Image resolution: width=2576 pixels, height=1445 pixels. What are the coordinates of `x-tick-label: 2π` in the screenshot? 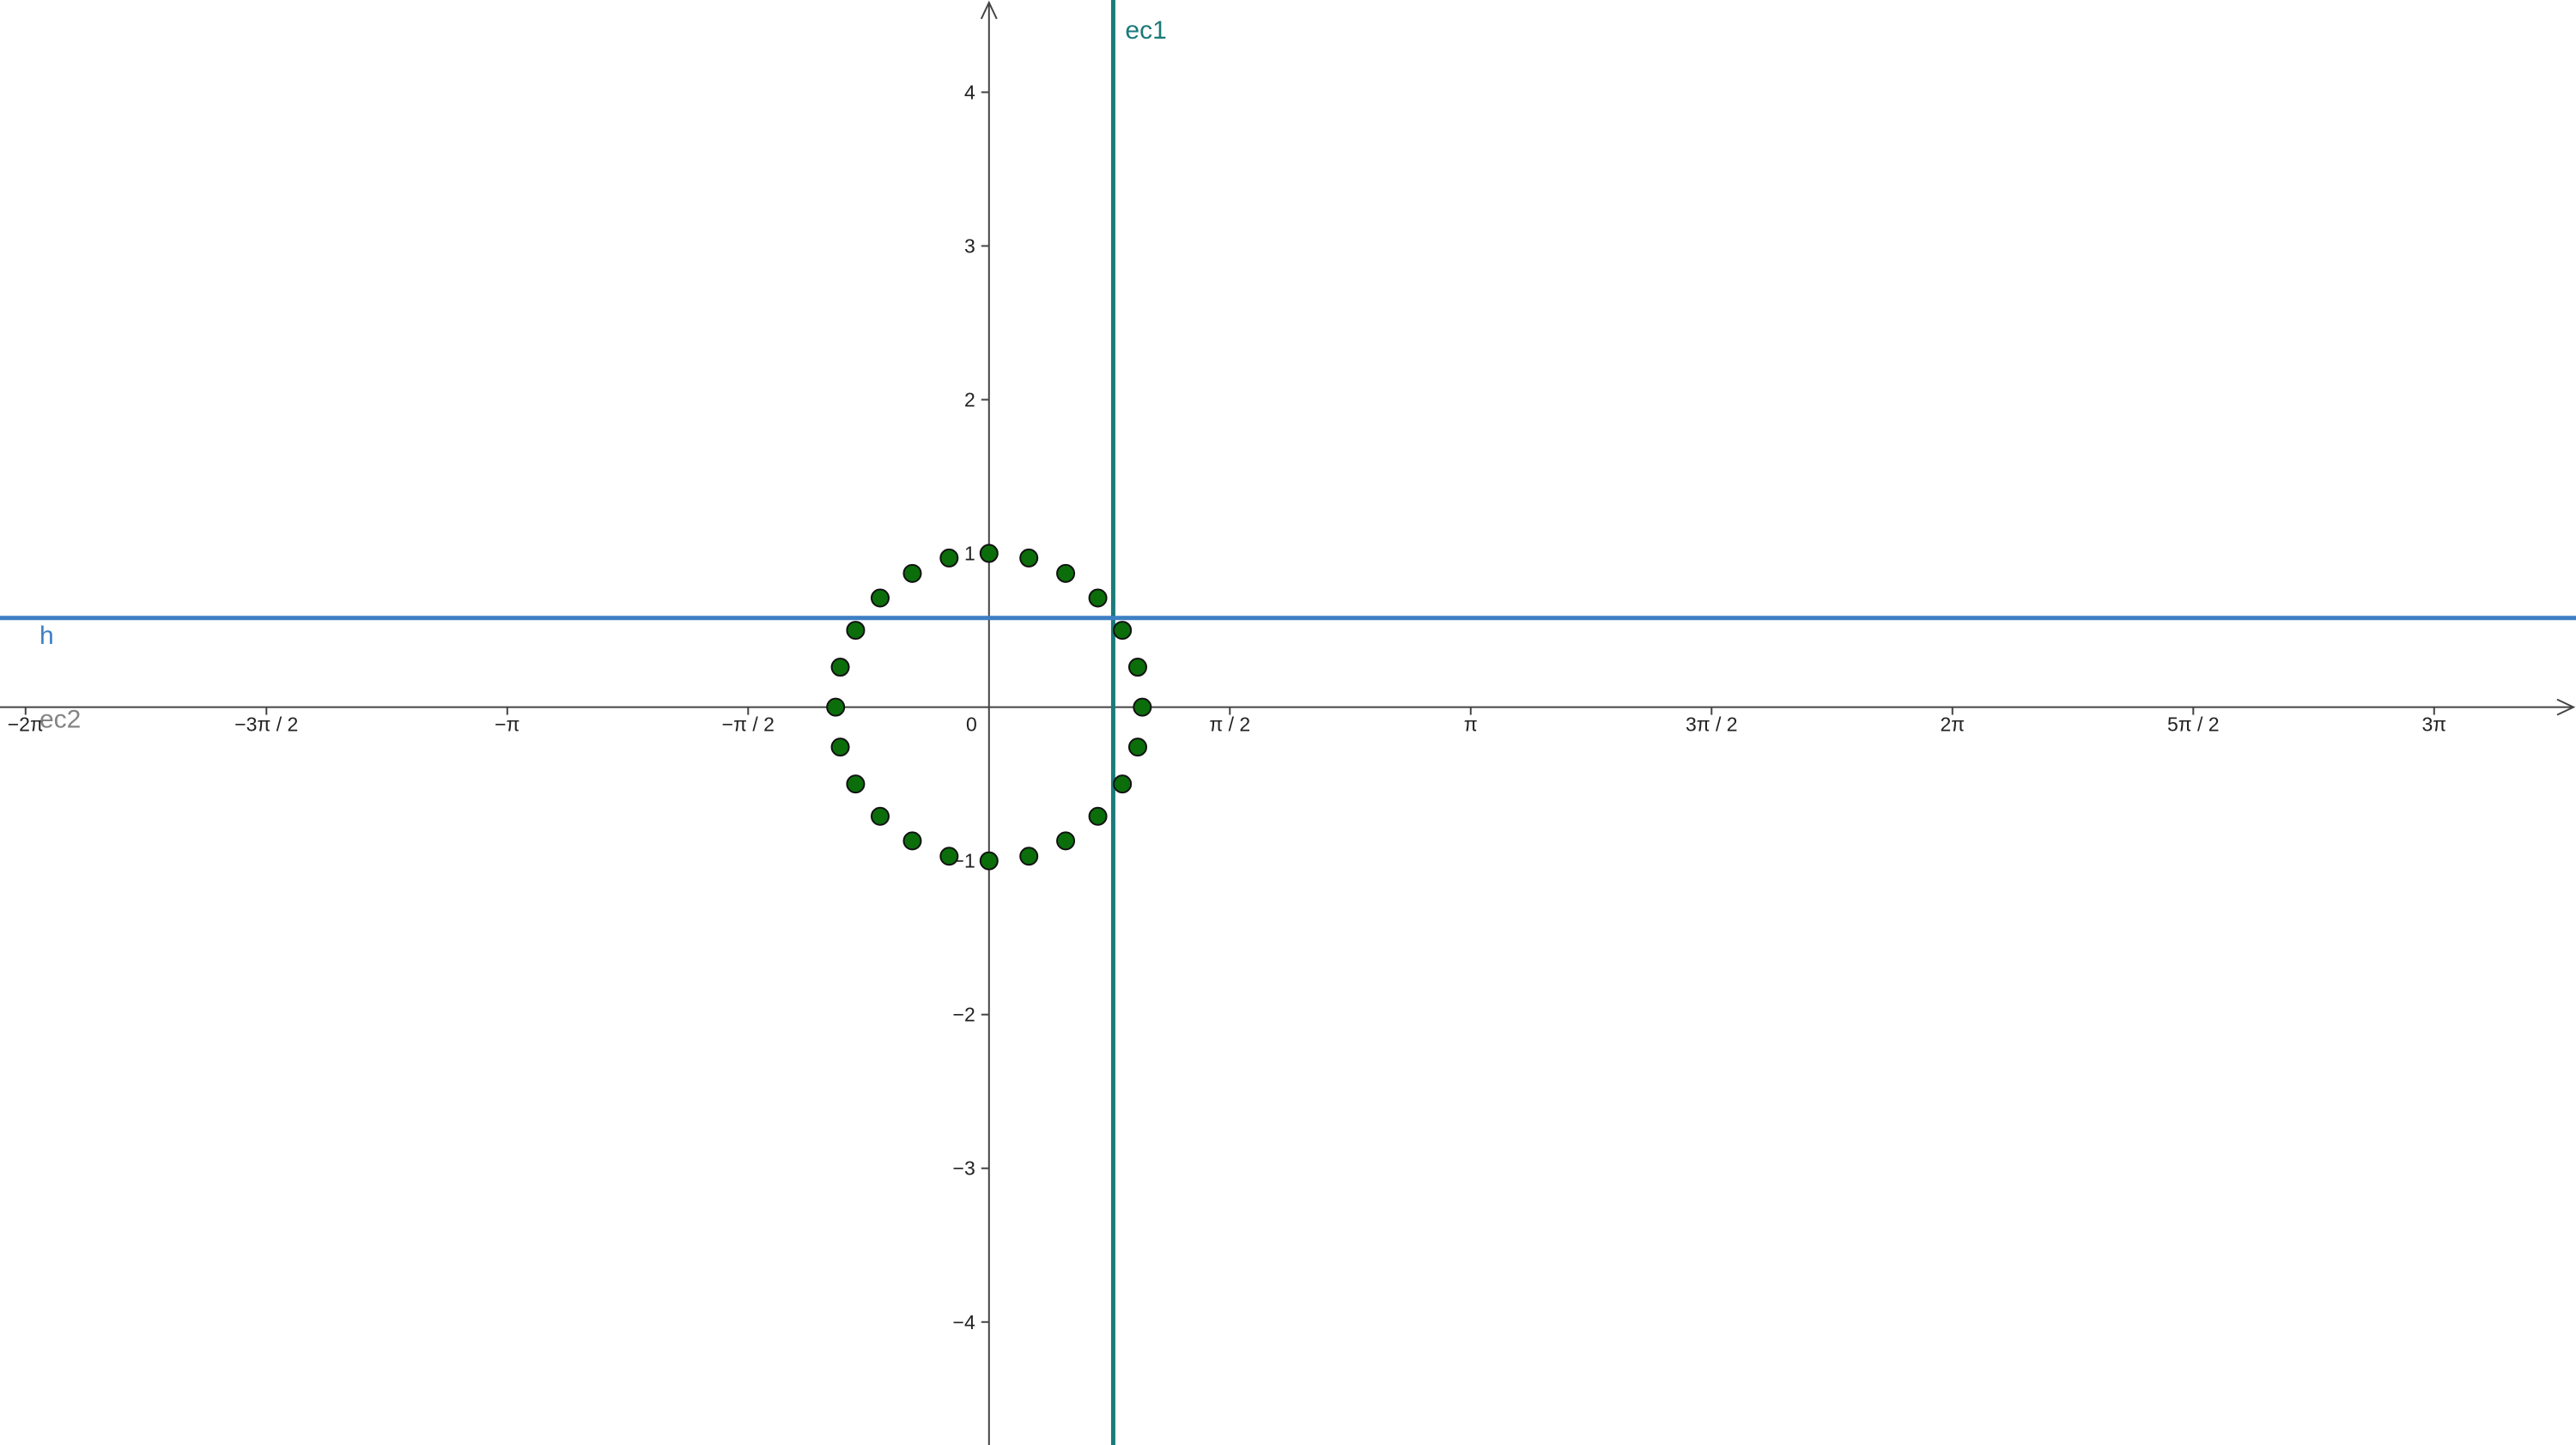 It's located at (1953, 724).